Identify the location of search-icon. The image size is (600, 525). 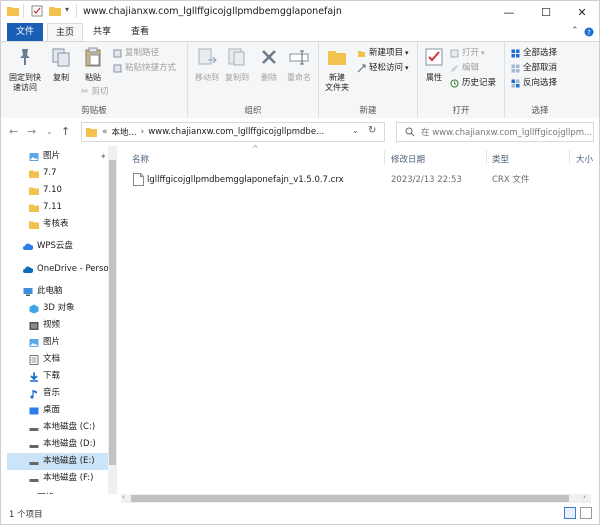
(410, 132).